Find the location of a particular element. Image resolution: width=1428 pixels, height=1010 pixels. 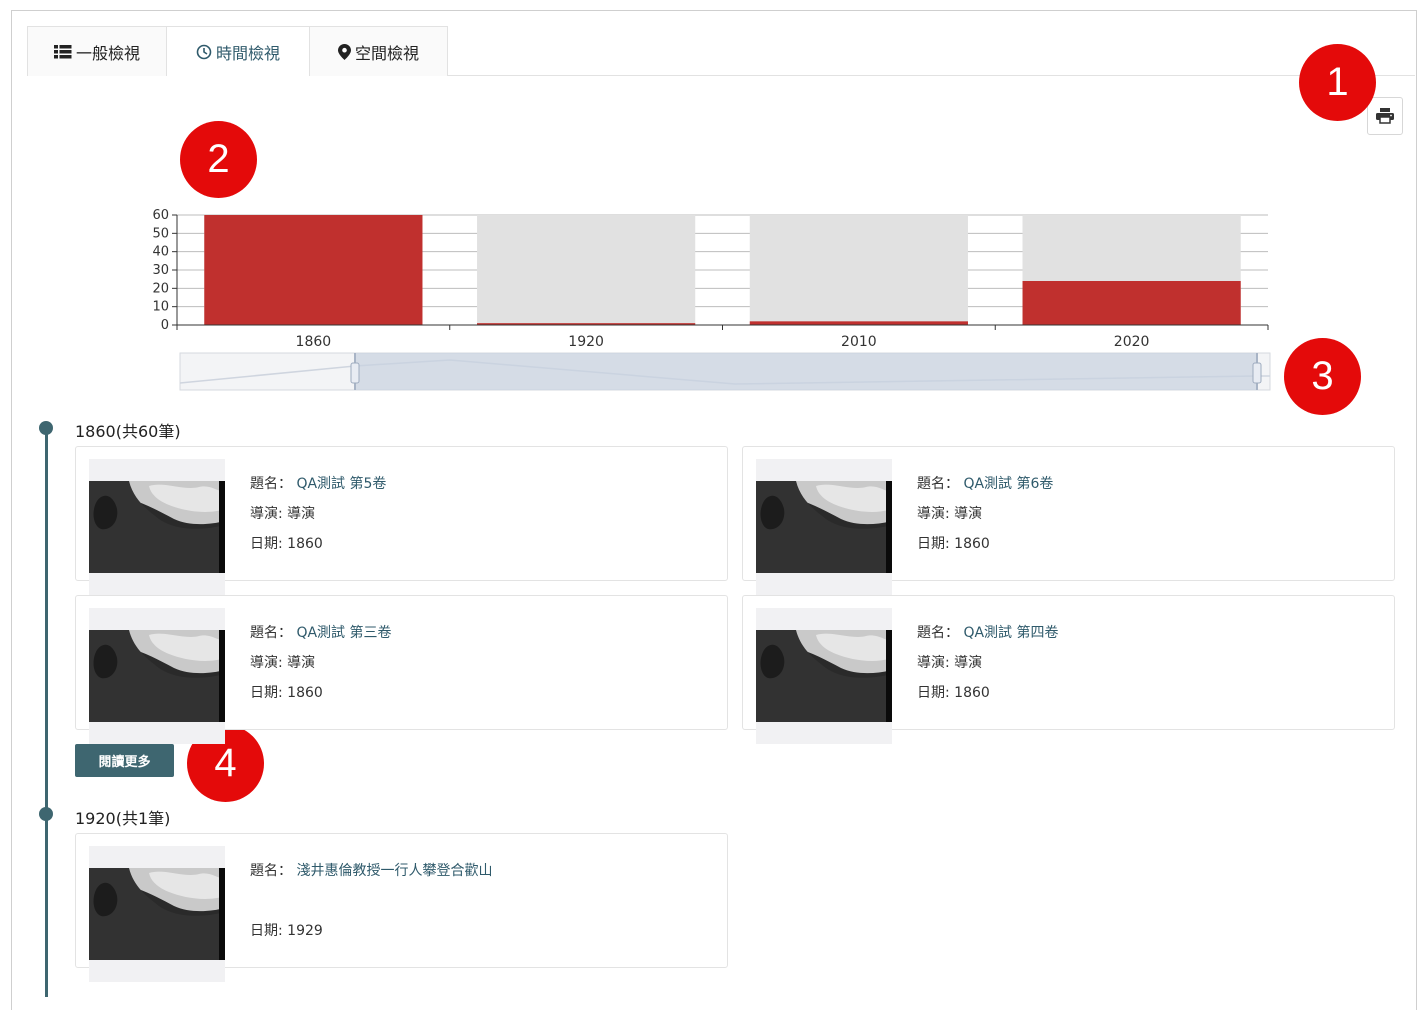

x-tick-label: 1920 is located at coordinates (586, 342).